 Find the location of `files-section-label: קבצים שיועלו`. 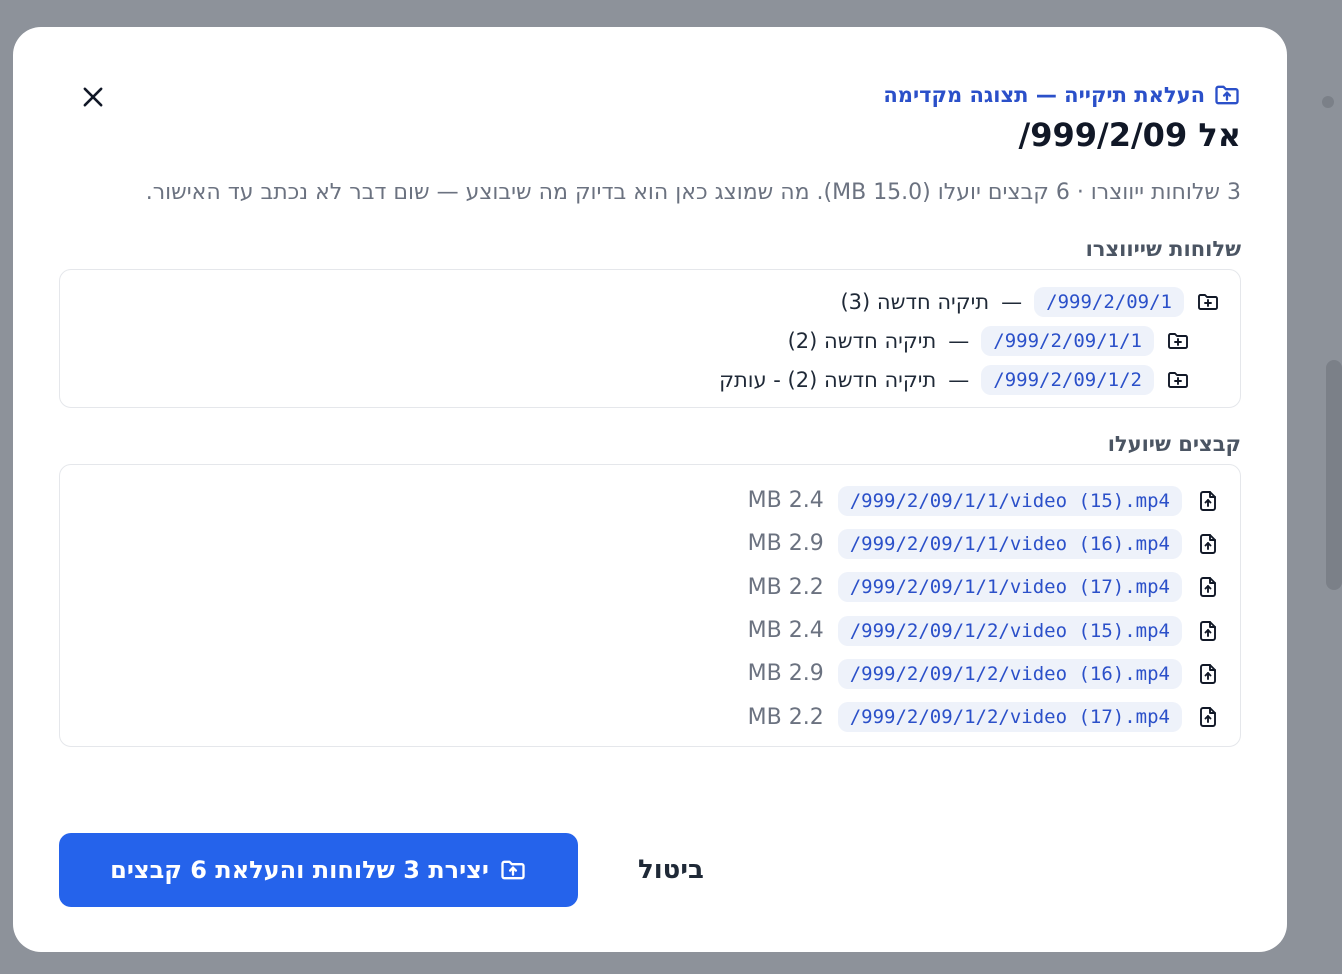

files-section-label: קבצים שיועלו is located at coordinates (1174, 444).